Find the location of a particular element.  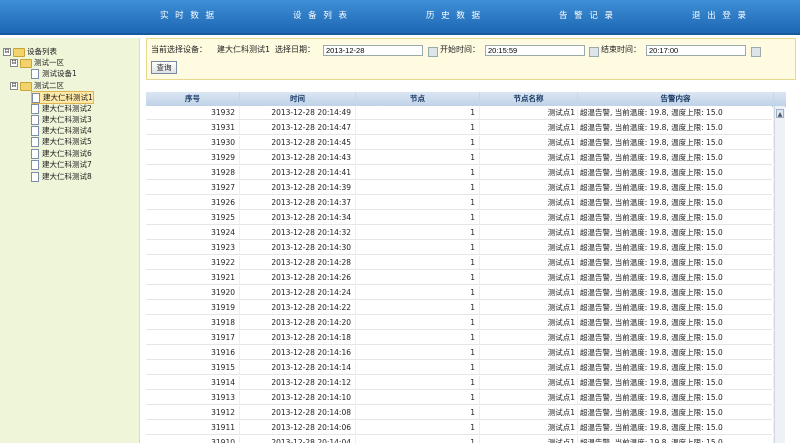

cell-time: 2013-12-28 20:14:32 is located at coordinates (298, 232).